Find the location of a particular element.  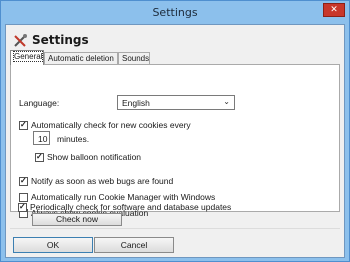

title-bar: Settings ✕ is located at coordinates (175, 13).